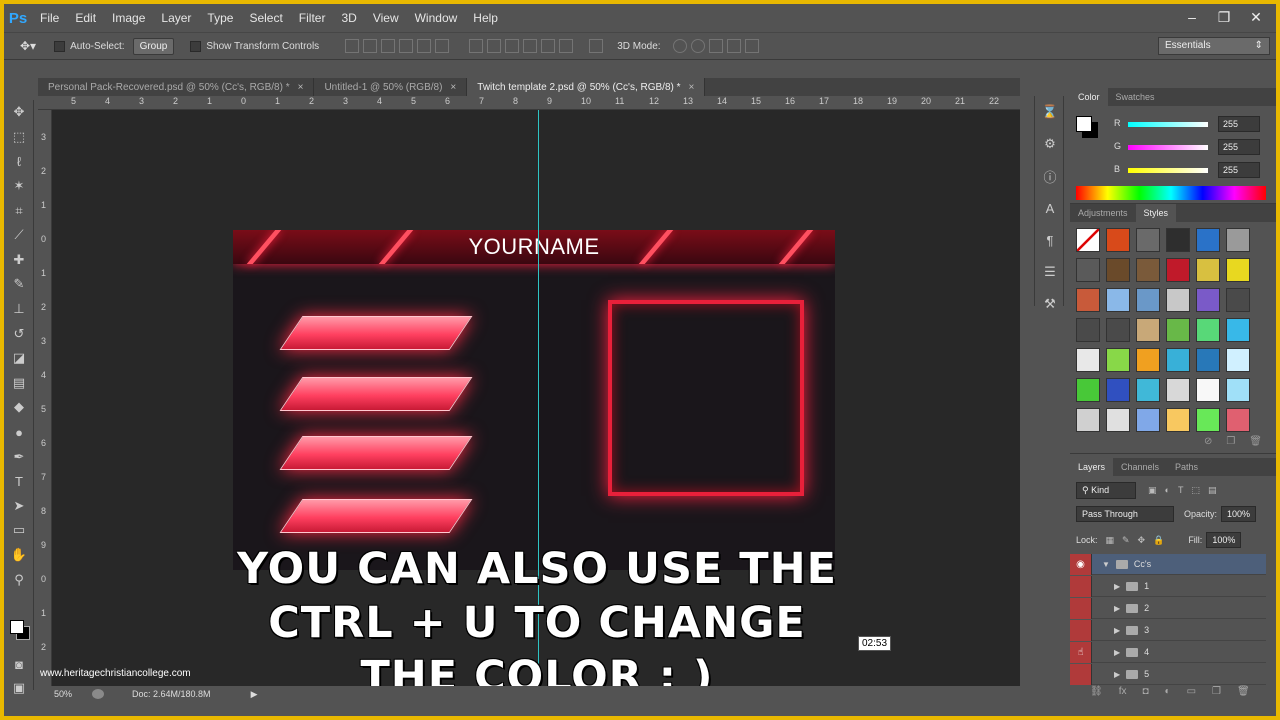  Describe the element at coordinates (1125, 514) in the screenshot. I see `blend-mode-dropdown: Pass Through` at that location.